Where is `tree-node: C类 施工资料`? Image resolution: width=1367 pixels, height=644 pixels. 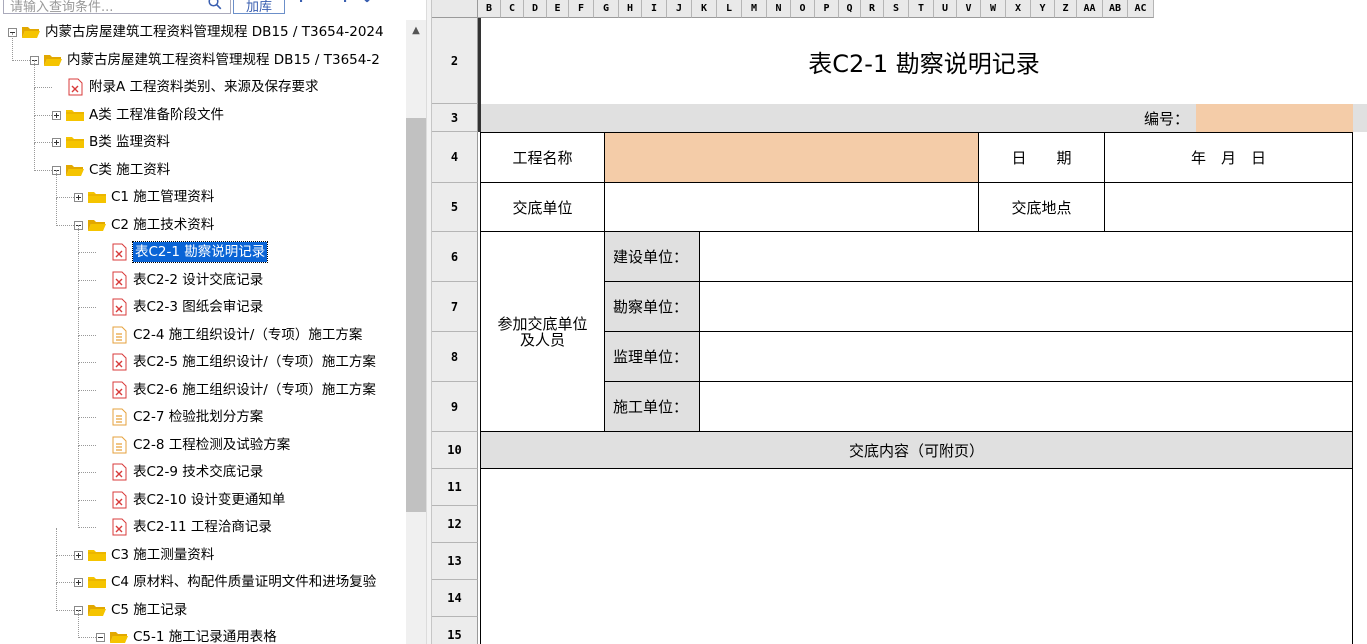 tree-node: C类 施工资料 is located at coordinates (203, 161).